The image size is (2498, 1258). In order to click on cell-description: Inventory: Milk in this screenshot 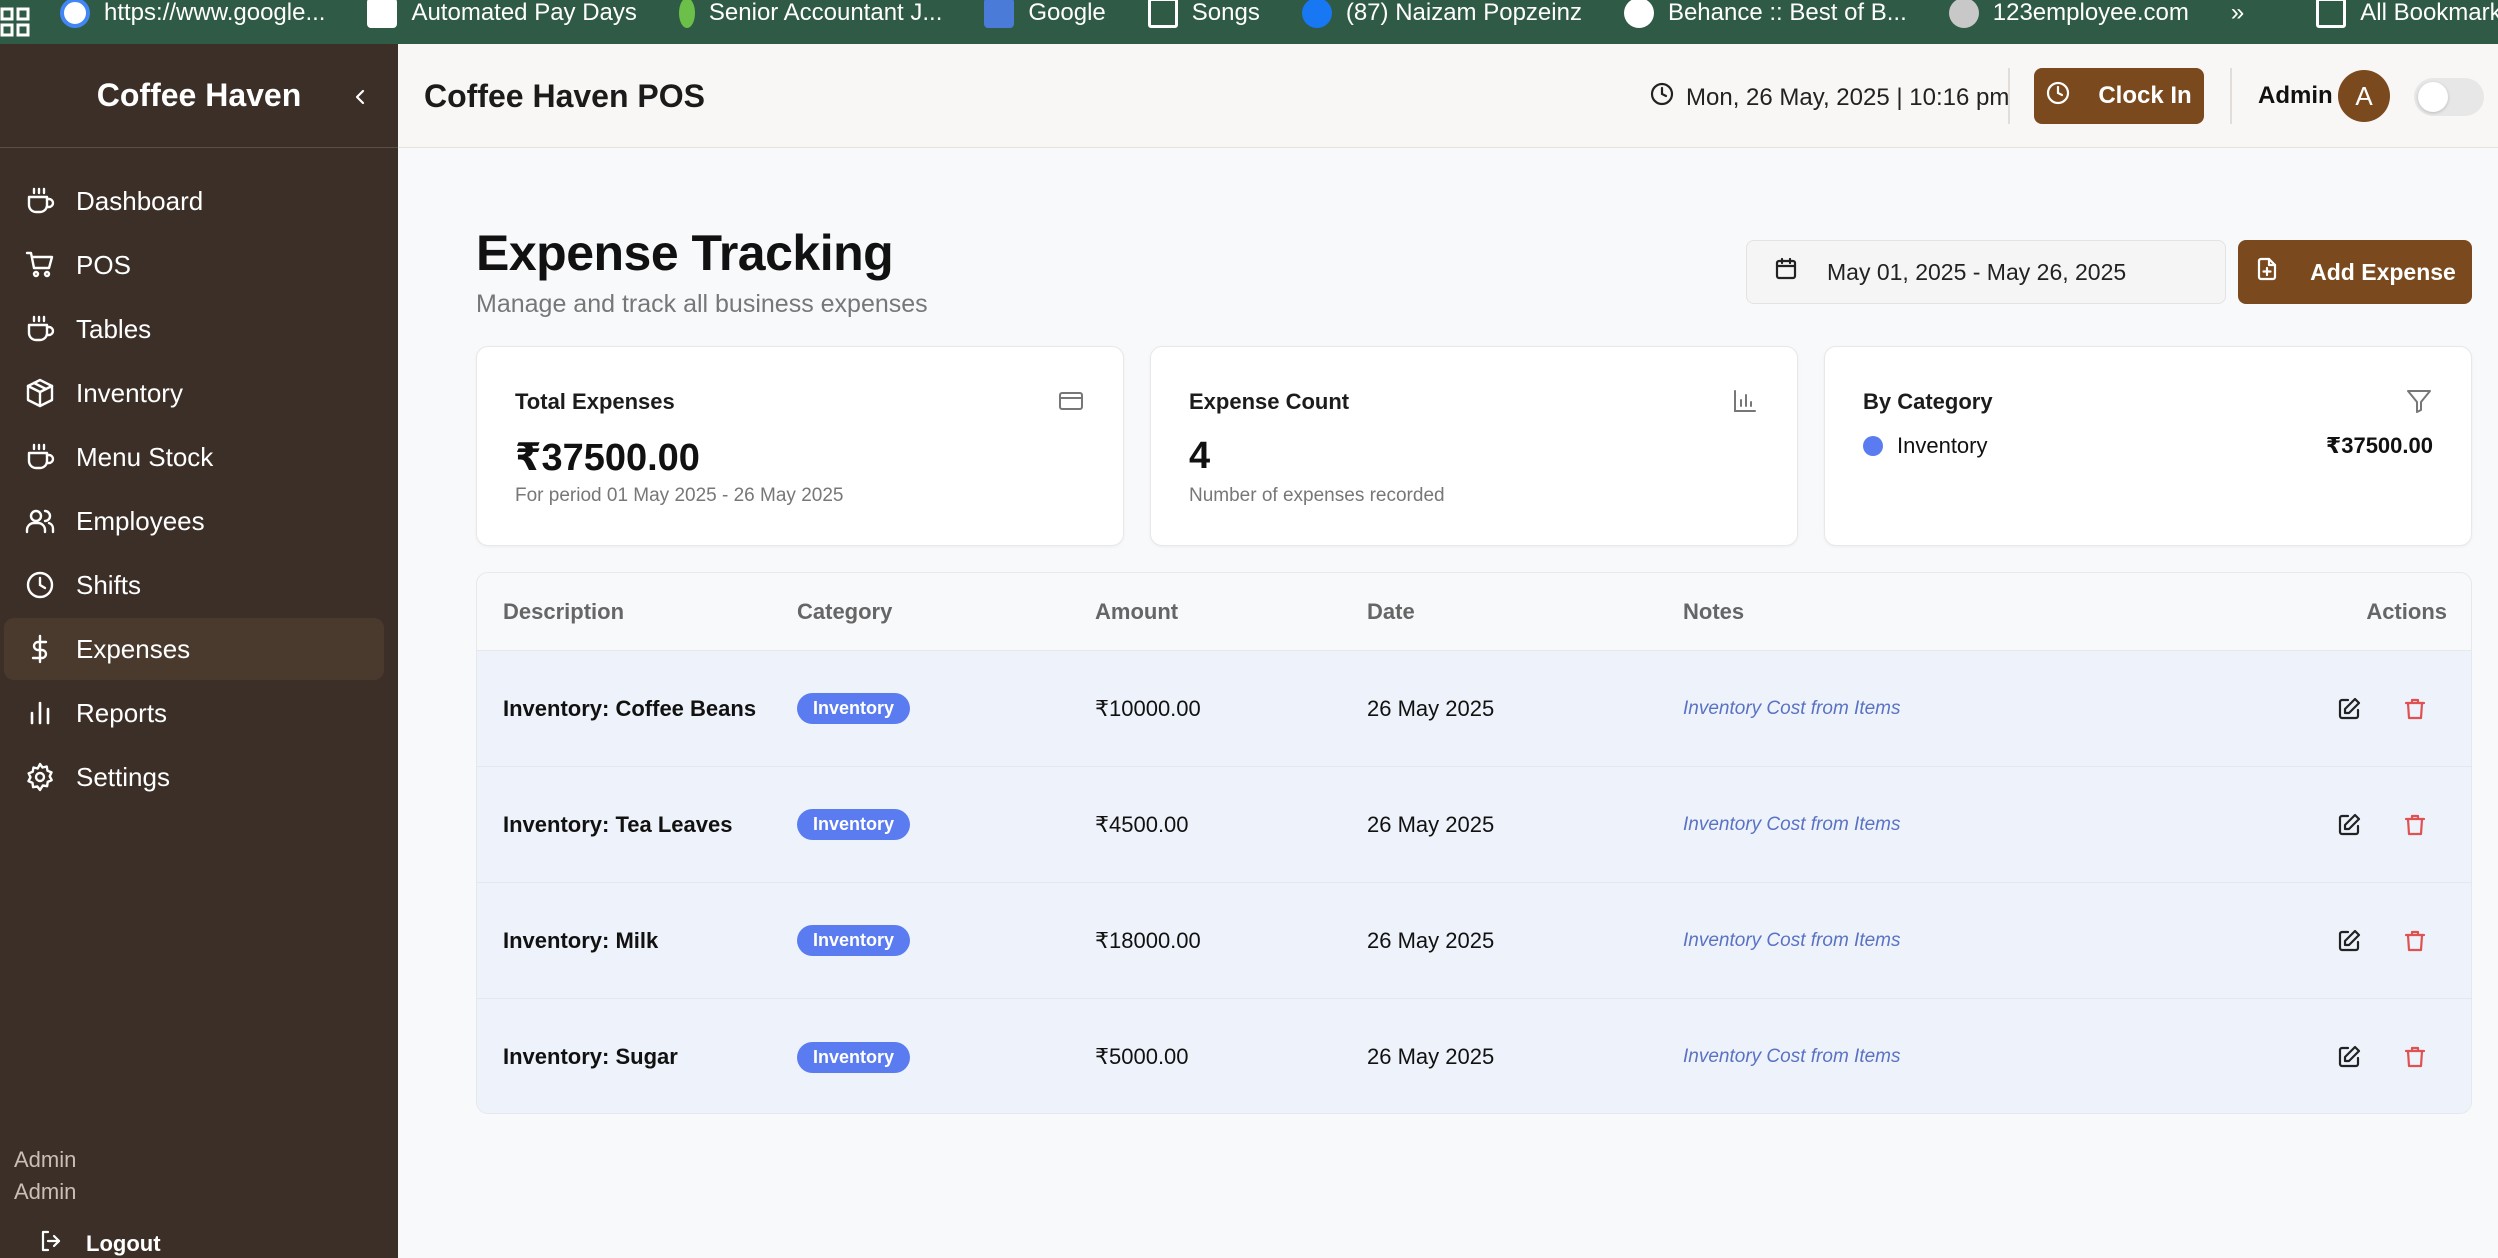, I will do `click(581, 940)`.